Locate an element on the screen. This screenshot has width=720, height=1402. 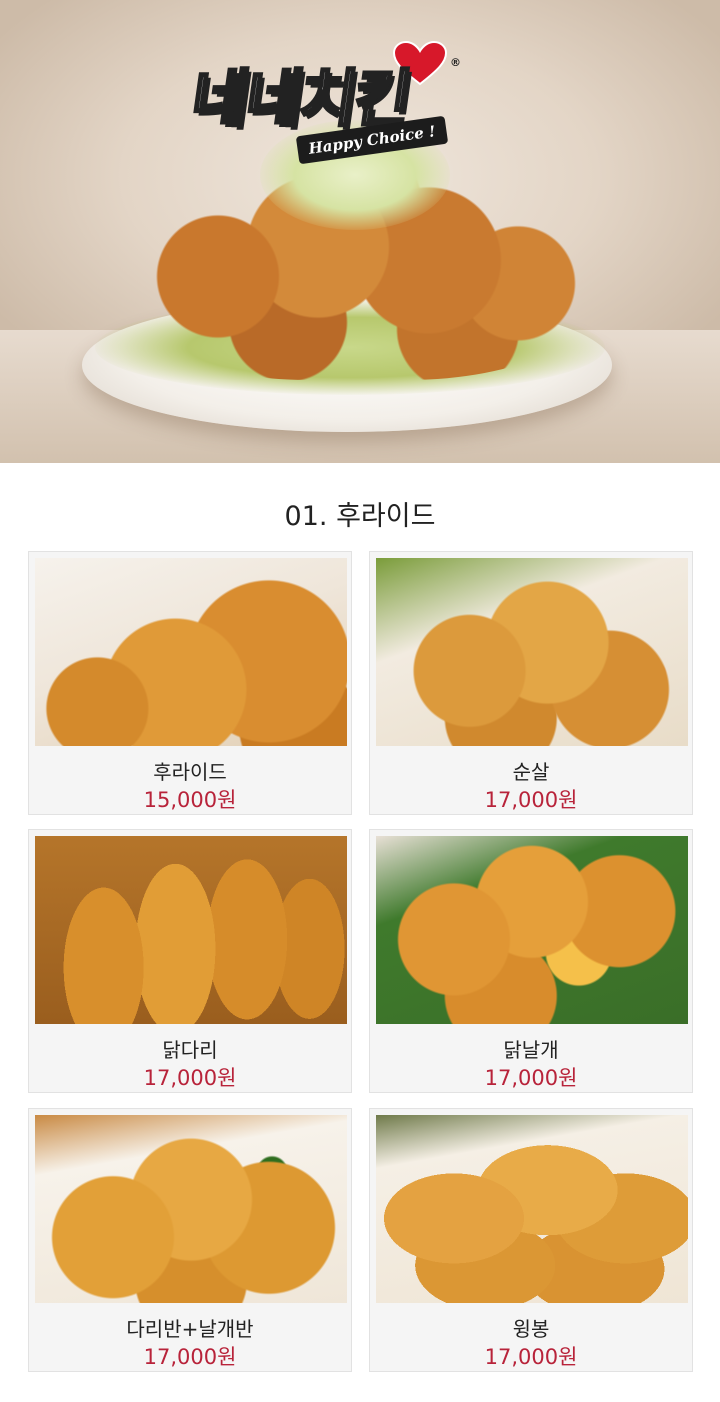
menu-card-wing: 닭날개 17,000원 is located at coordinates (531, 961).